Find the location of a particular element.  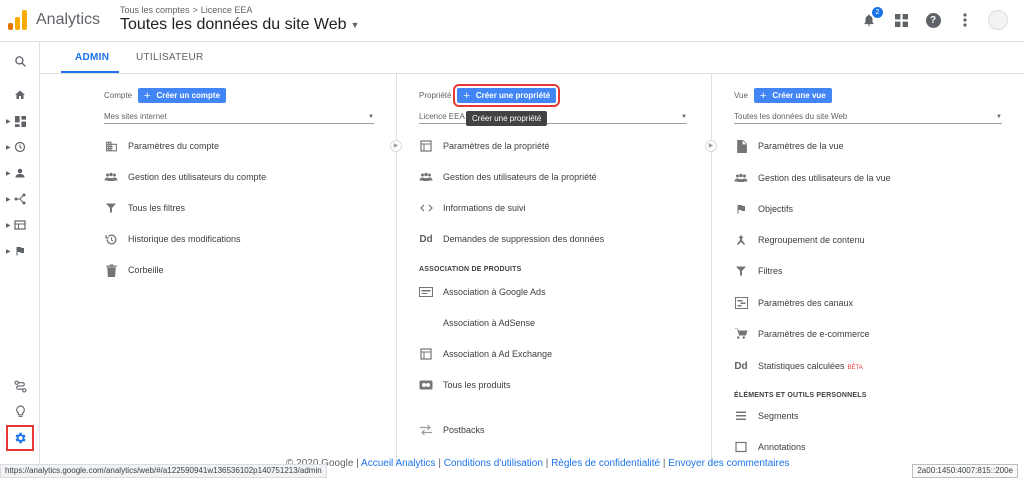

nav-attribution is located at coordinates (20, 386).